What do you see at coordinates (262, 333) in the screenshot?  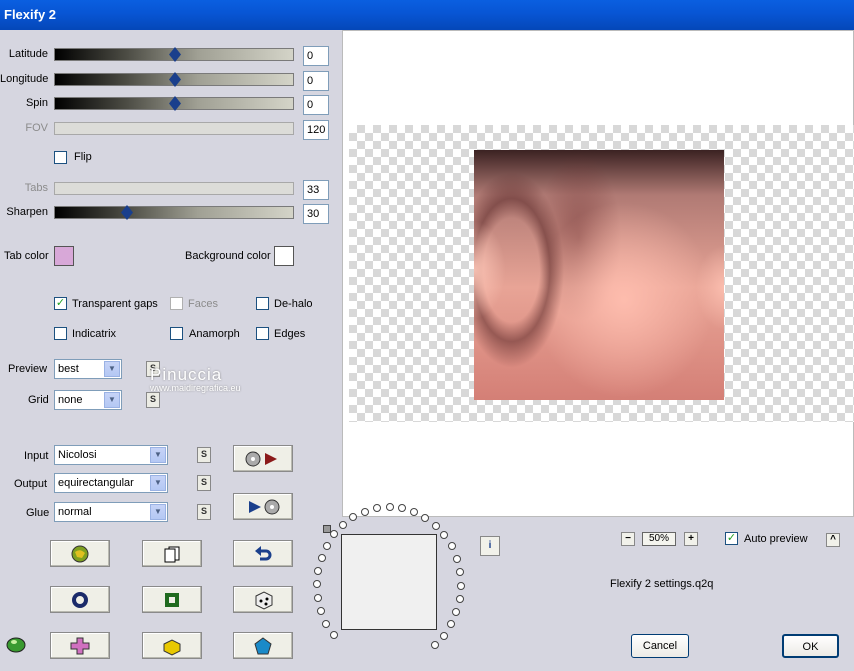 I see `edges-checkbox` at bounding box center [262, 333].